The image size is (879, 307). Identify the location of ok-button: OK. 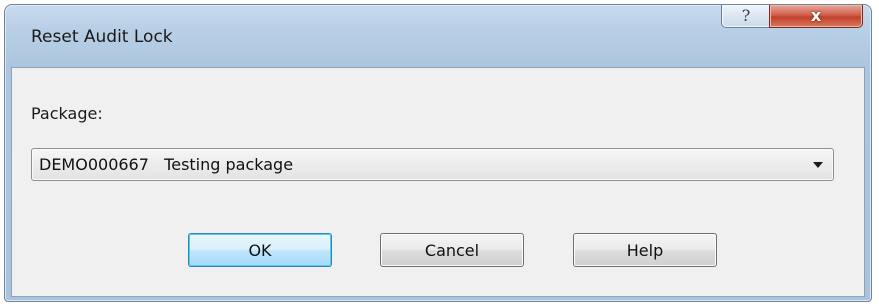
(260, 250).